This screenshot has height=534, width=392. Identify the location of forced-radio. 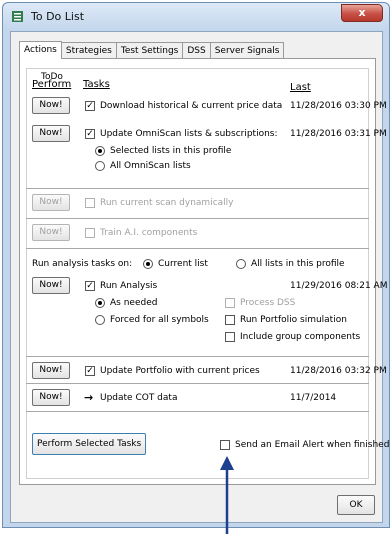
(100, 320).